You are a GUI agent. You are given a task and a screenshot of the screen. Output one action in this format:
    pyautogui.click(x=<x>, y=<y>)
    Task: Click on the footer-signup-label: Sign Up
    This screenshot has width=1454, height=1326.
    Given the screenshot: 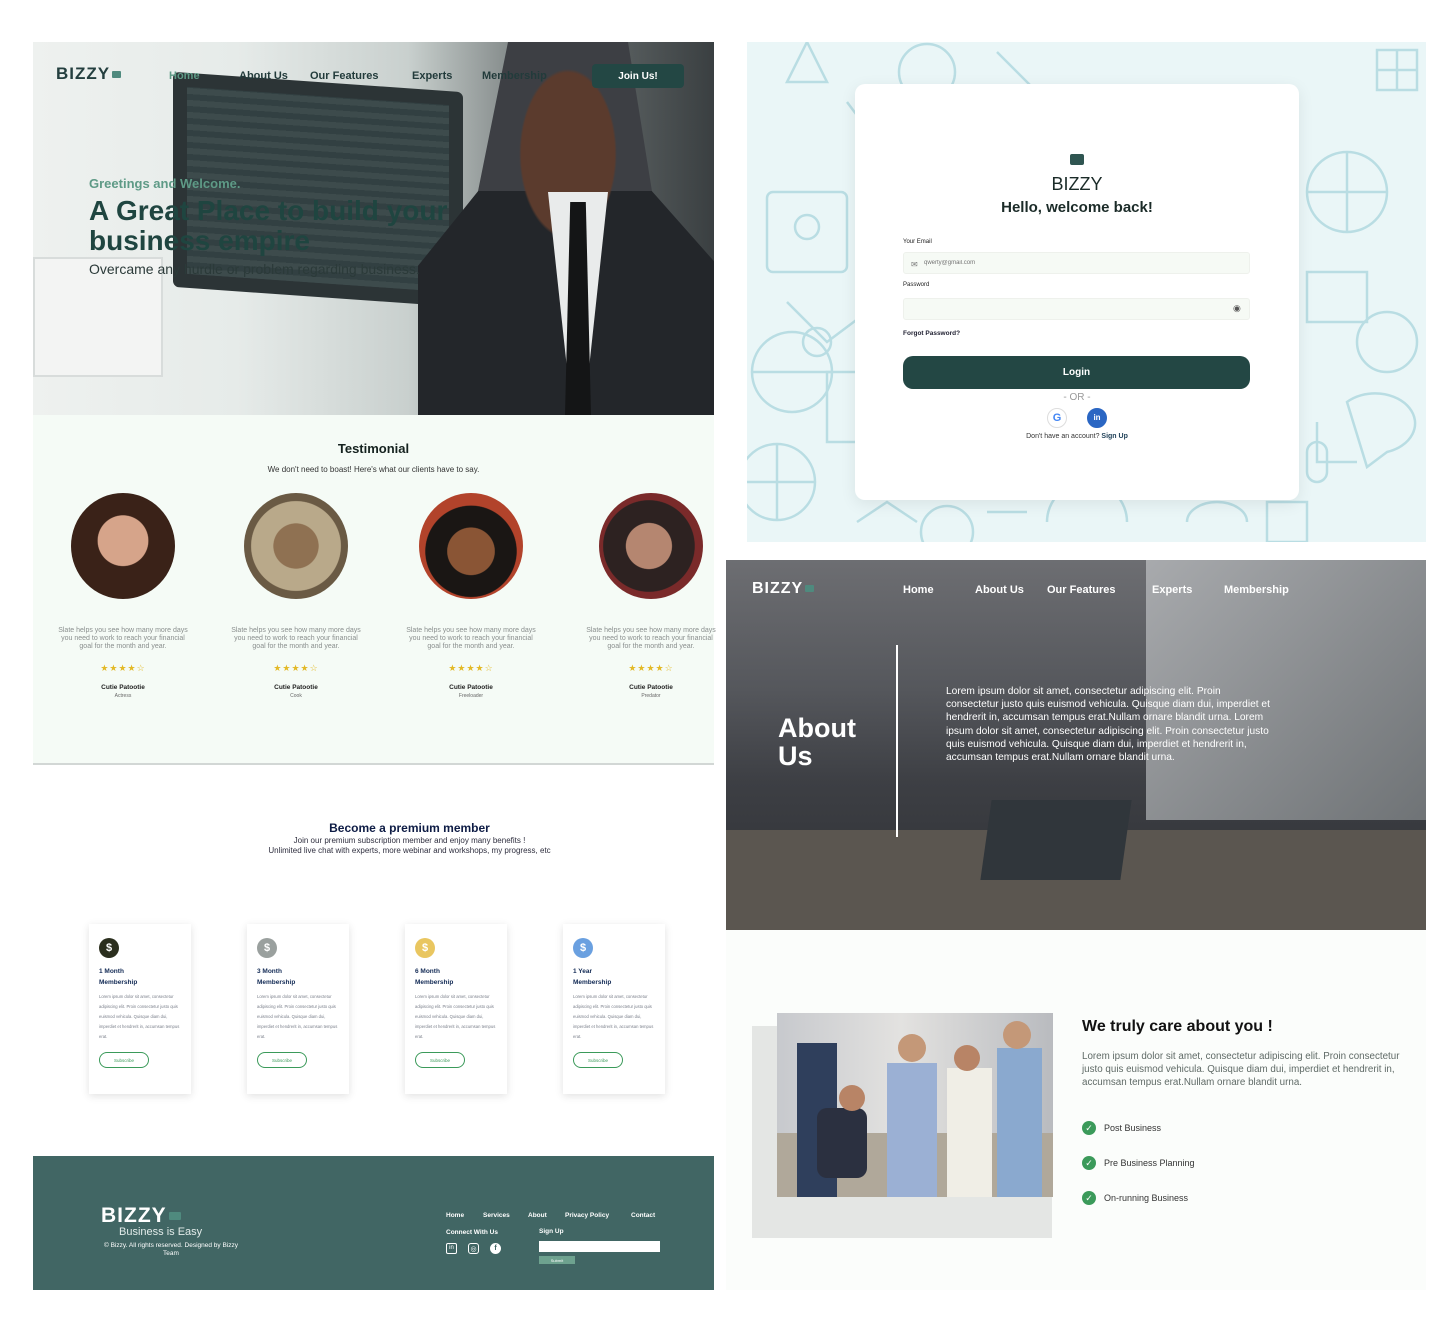 What is the action you would take?
    pyautogui.click(x=551, y=1231)
    